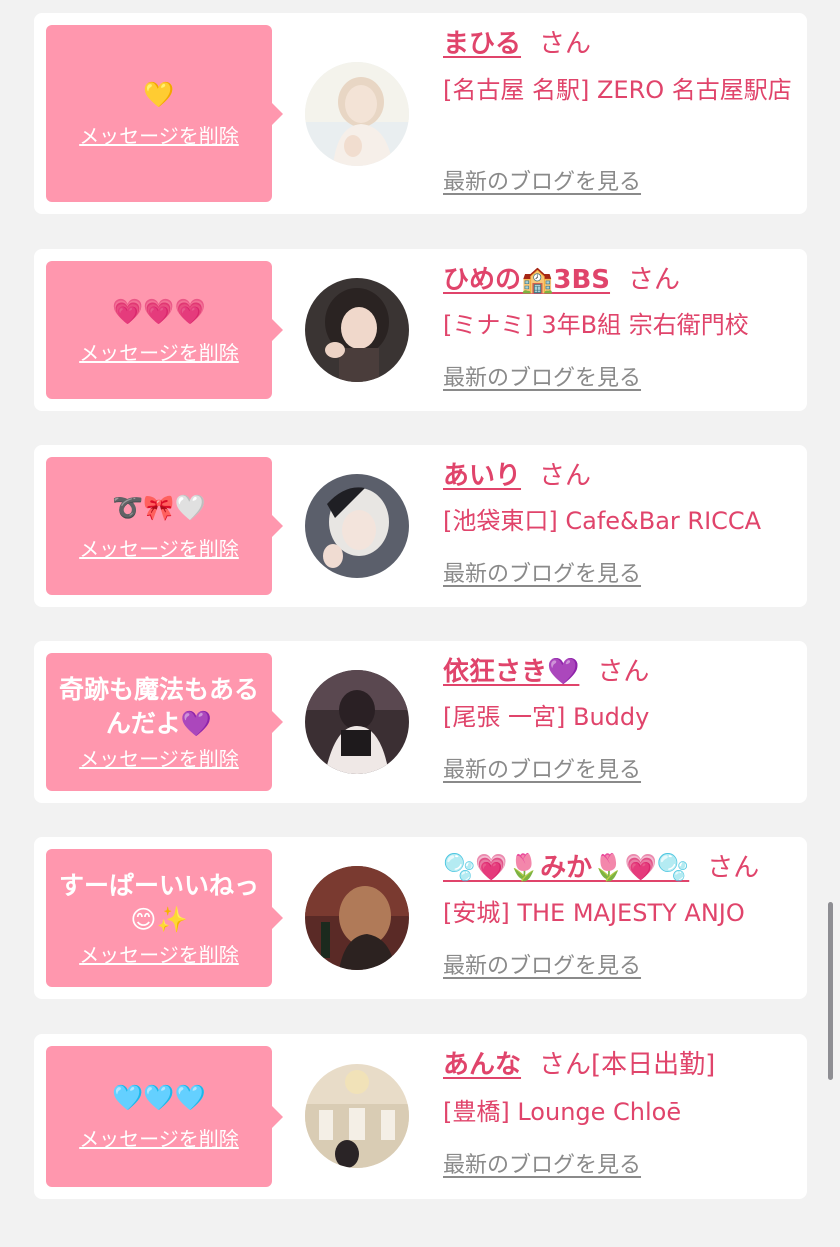  I want to click on shop-name: [豊橋] Lounge Chloē, so click(562, 1112).